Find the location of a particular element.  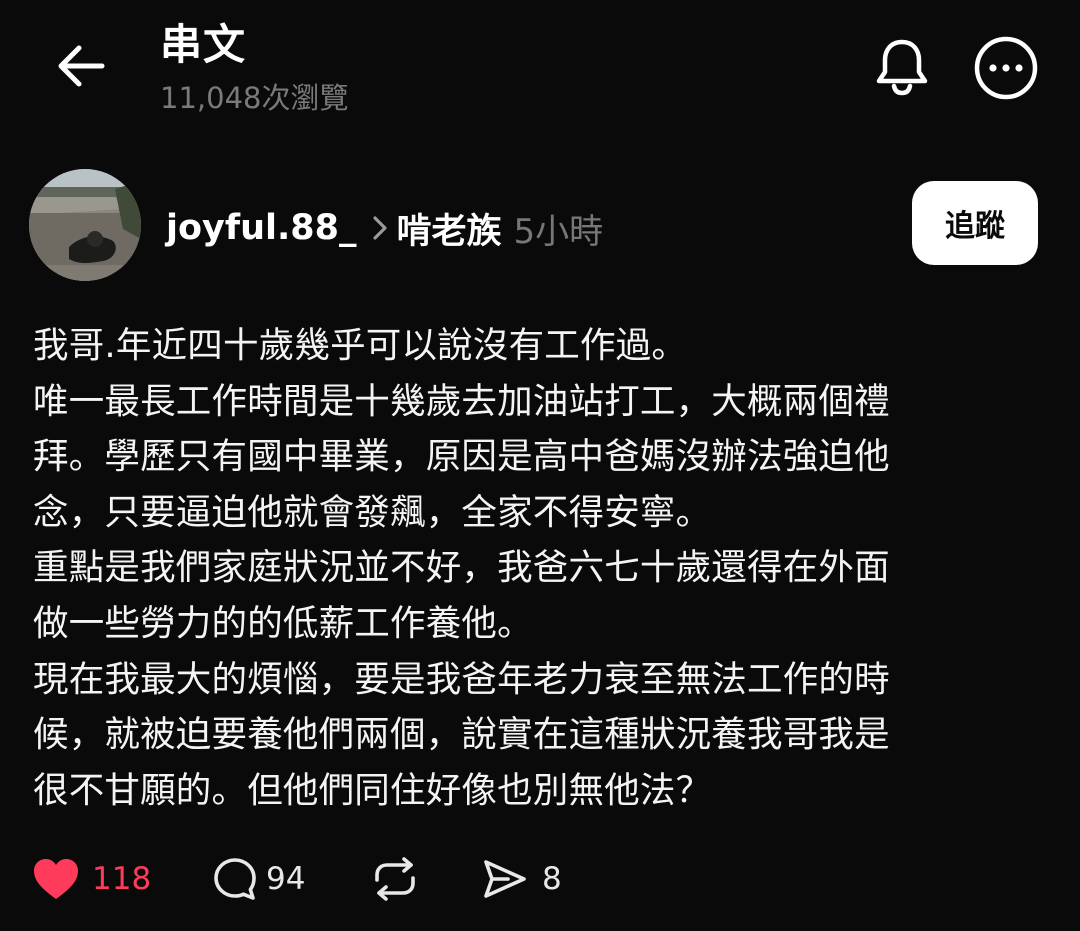

repost-icon is located at coordinates (395, 879).